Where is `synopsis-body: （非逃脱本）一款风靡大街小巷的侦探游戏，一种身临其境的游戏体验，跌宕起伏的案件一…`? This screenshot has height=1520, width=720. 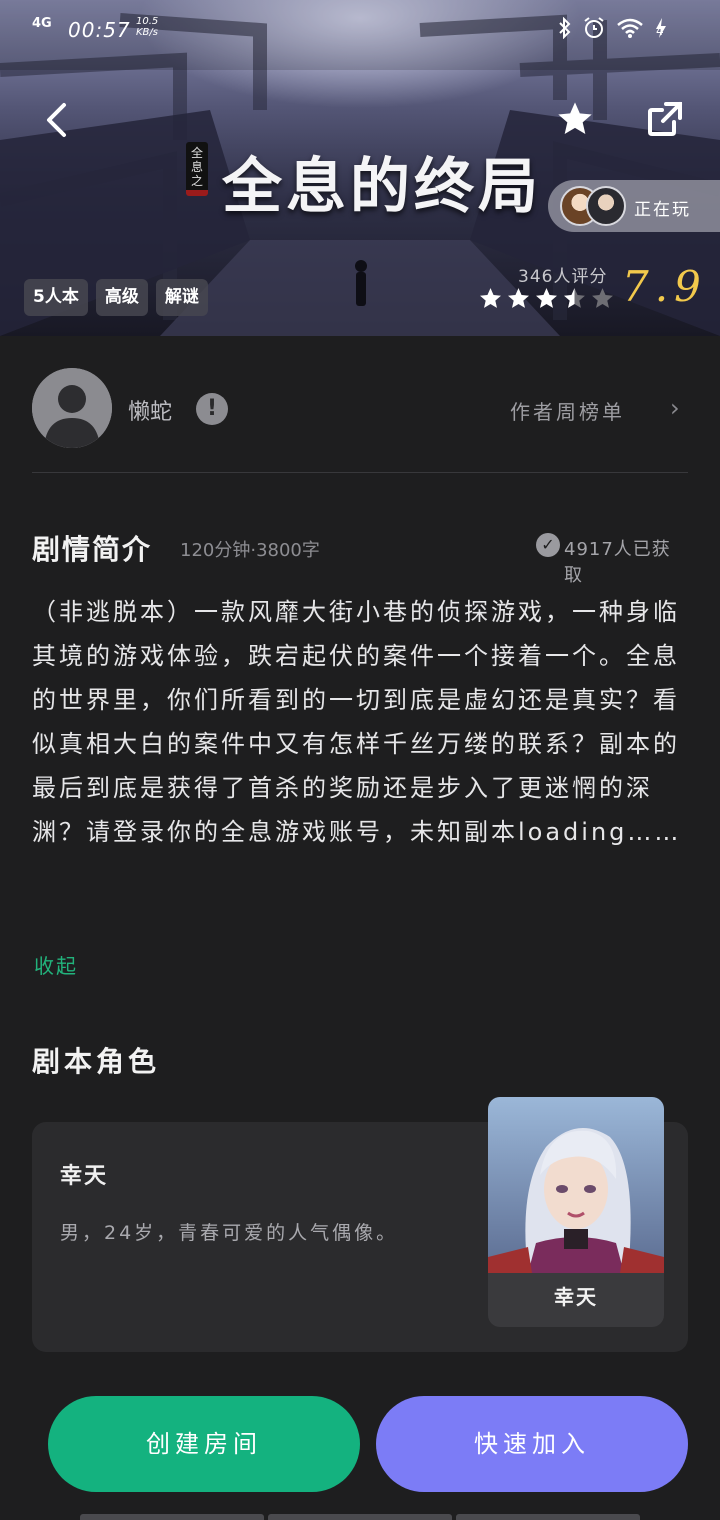 synopsis-body: （非逃脱本）一款风靡大街小巷的侦探游戏，一种身临其境的游戏体验，跌宕起伏的案件一… is located at coordinates (357, 722).